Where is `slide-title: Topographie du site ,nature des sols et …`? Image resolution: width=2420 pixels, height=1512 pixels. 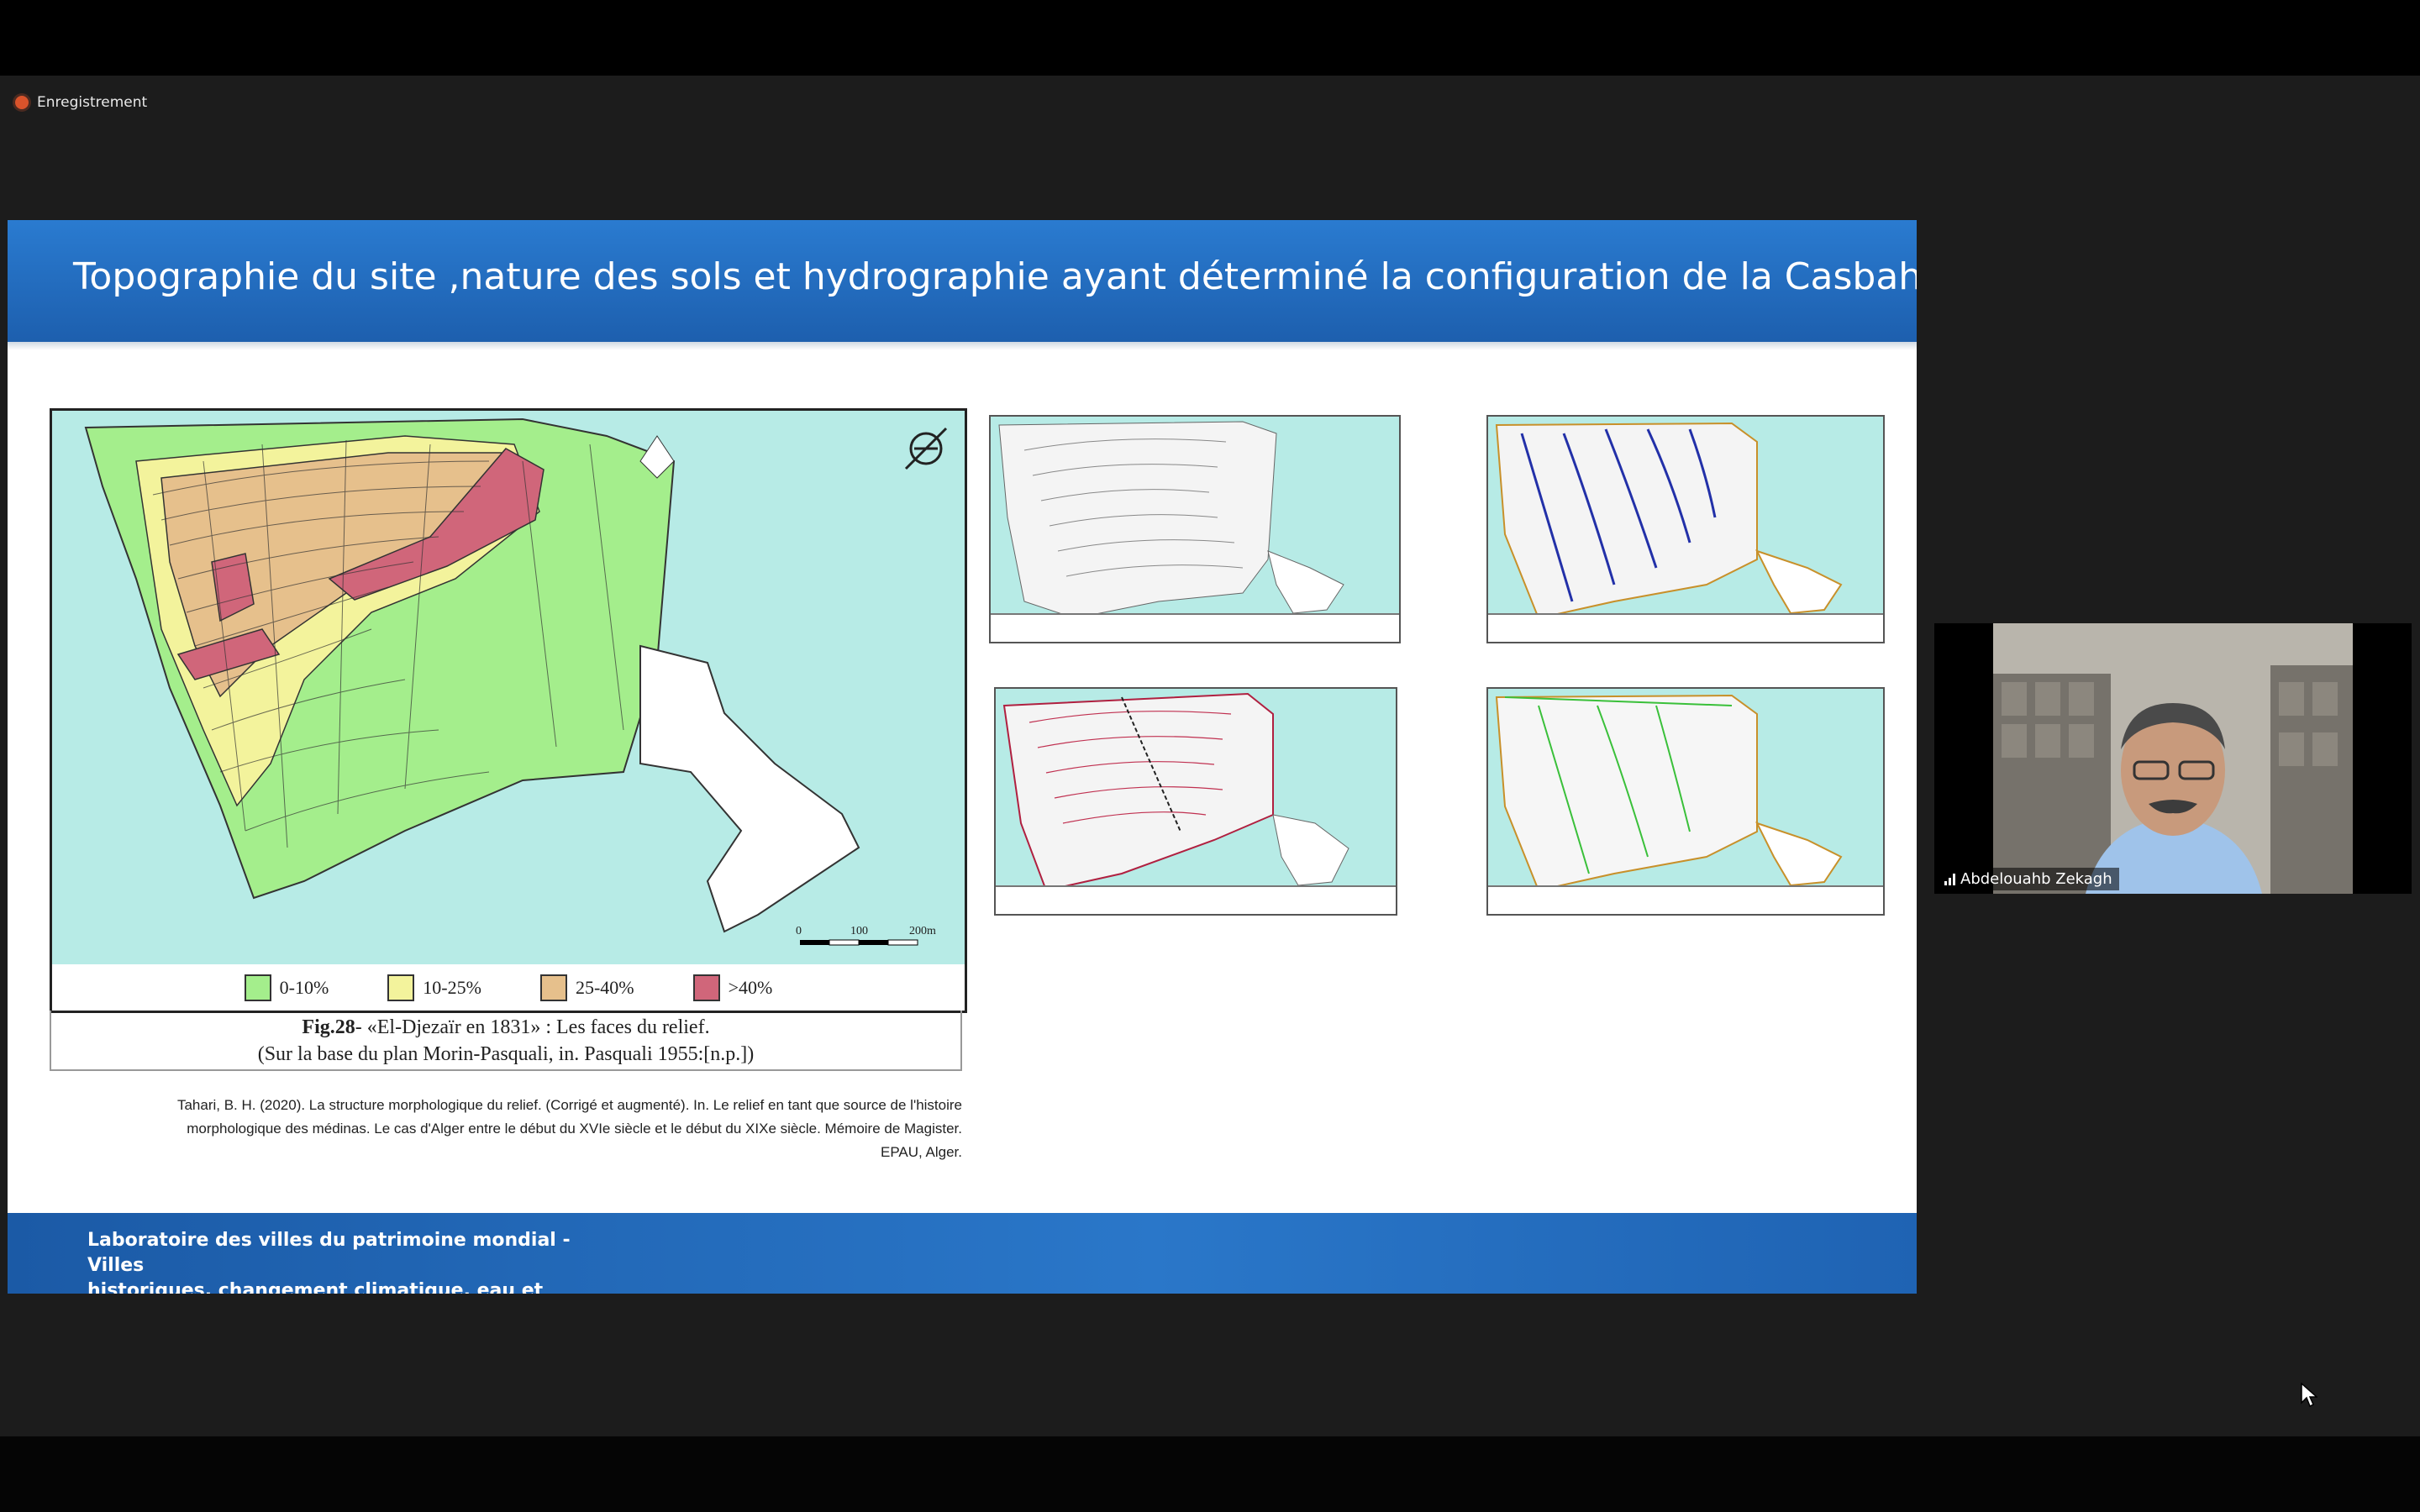 slide-title: Topographie du site ,nature des sols et … is located at coordinates (995, 276).